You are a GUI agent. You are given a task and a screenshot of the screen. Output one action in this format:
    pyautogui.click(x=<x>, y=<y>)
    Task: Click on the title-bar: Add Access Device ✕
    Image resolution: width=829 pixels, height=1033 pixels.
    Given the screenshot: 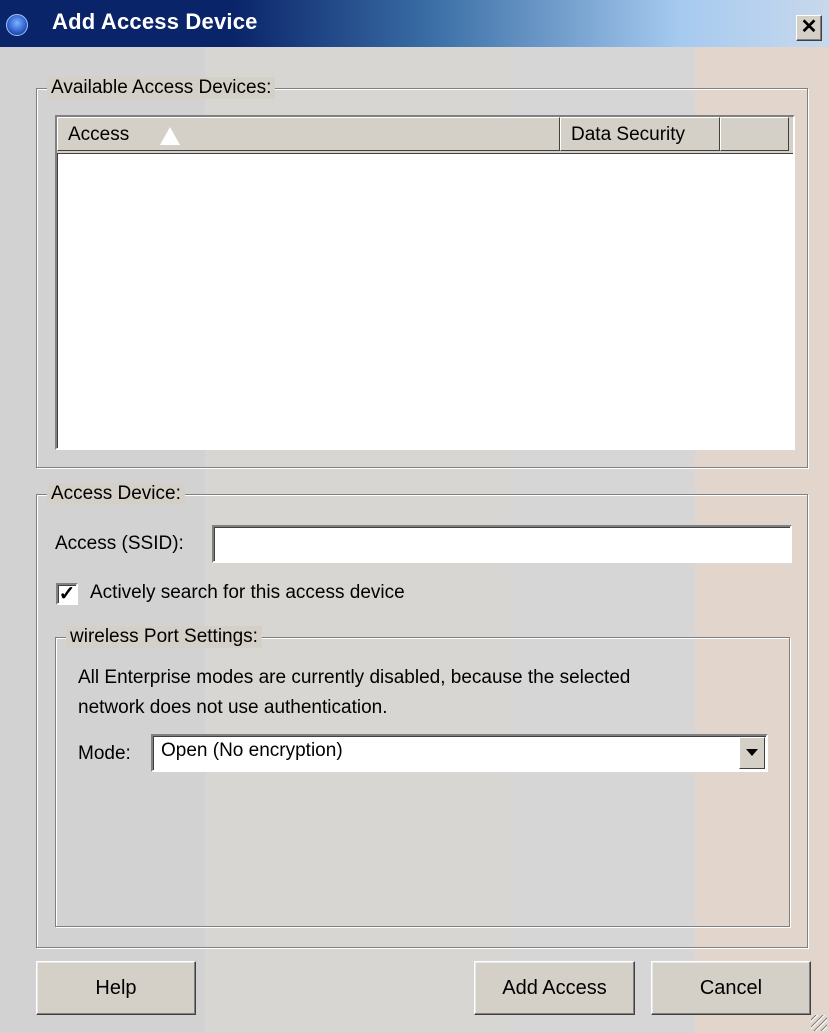 What is the action you would take?
    pyautogui.click(x=414, y=23)
    